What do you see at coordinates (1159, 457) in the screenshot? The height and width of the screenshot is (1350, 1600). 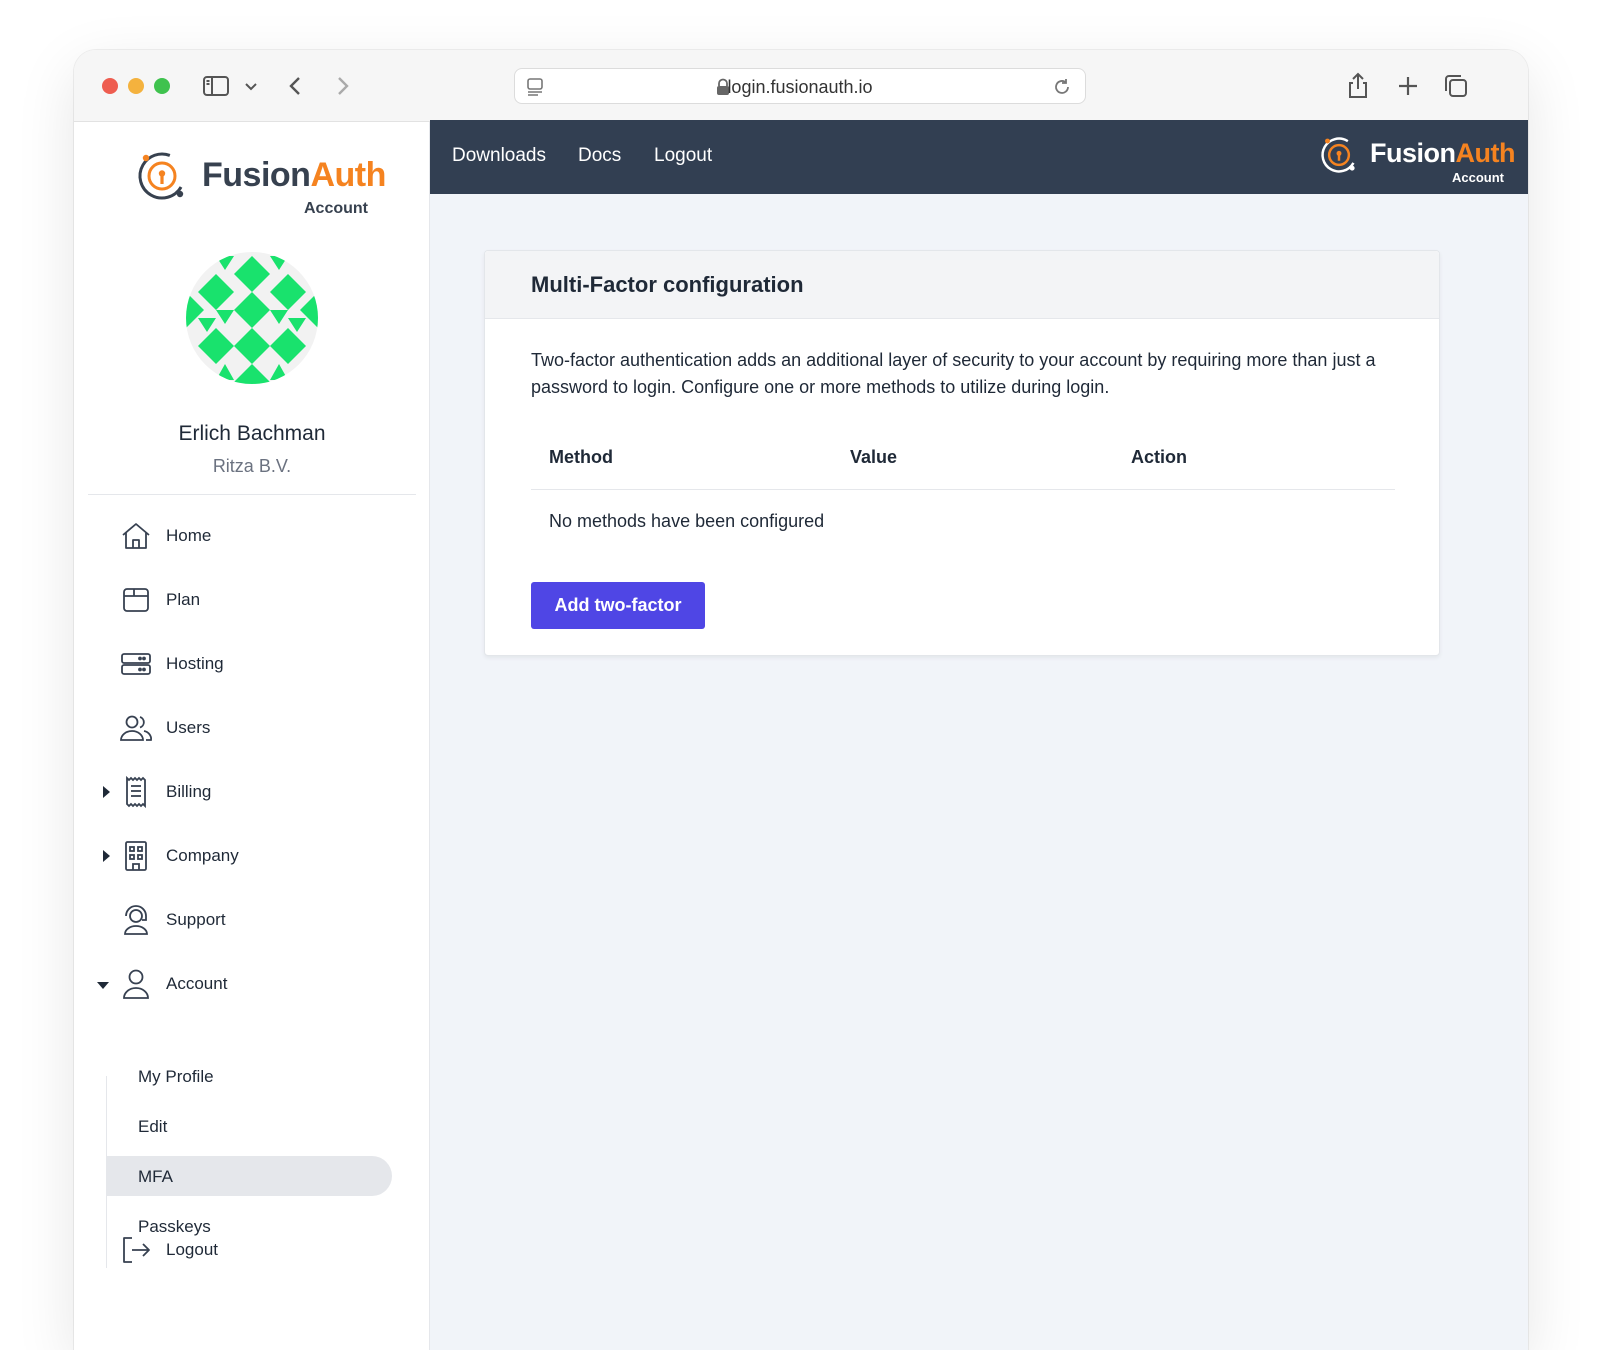 I see `column-header-action: Action` at bounding box center [1159, 457].